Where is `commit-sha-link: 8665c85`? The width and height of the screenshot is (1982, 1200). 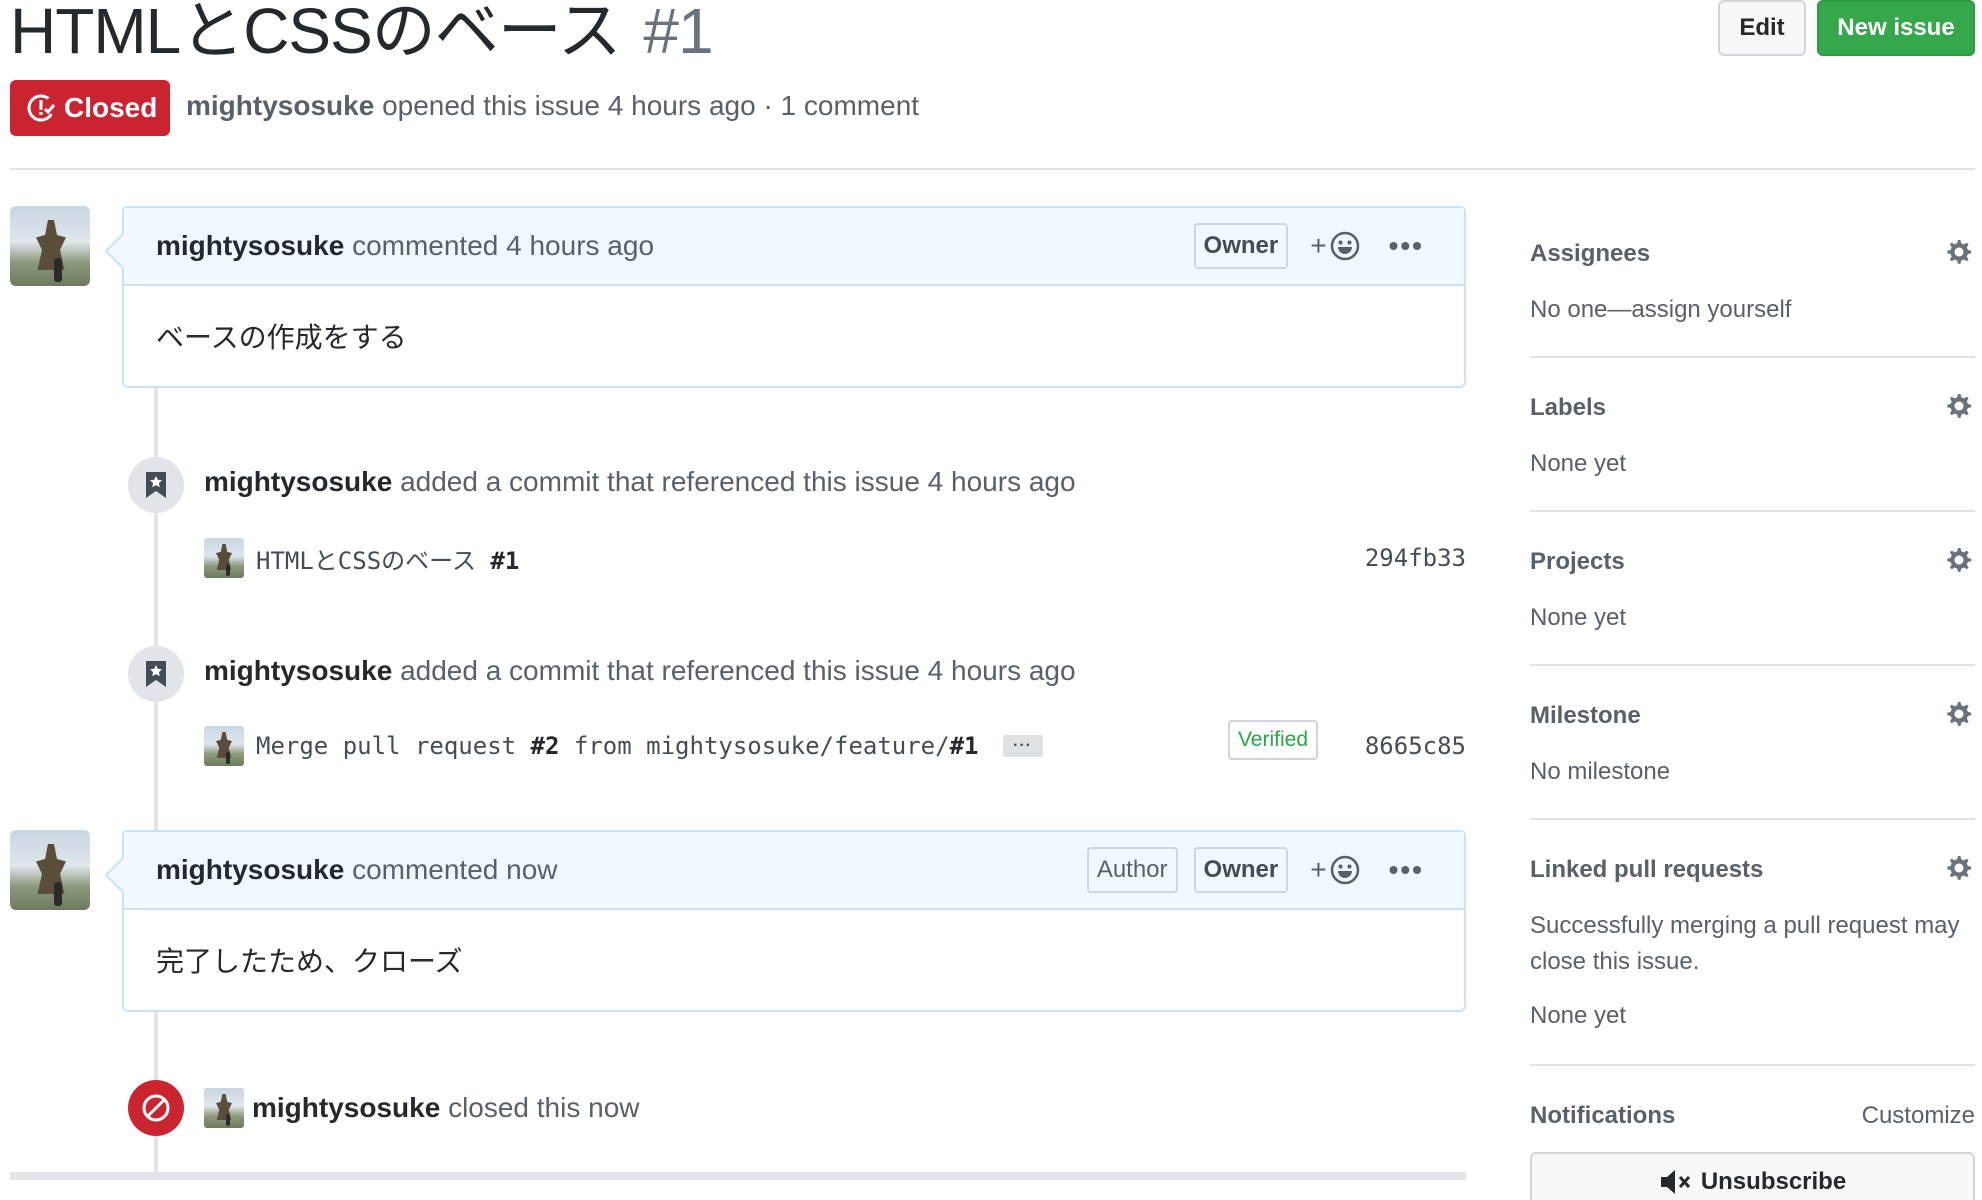
commit-sha-link: 8665c85 is located at coordinates (1415, 746).